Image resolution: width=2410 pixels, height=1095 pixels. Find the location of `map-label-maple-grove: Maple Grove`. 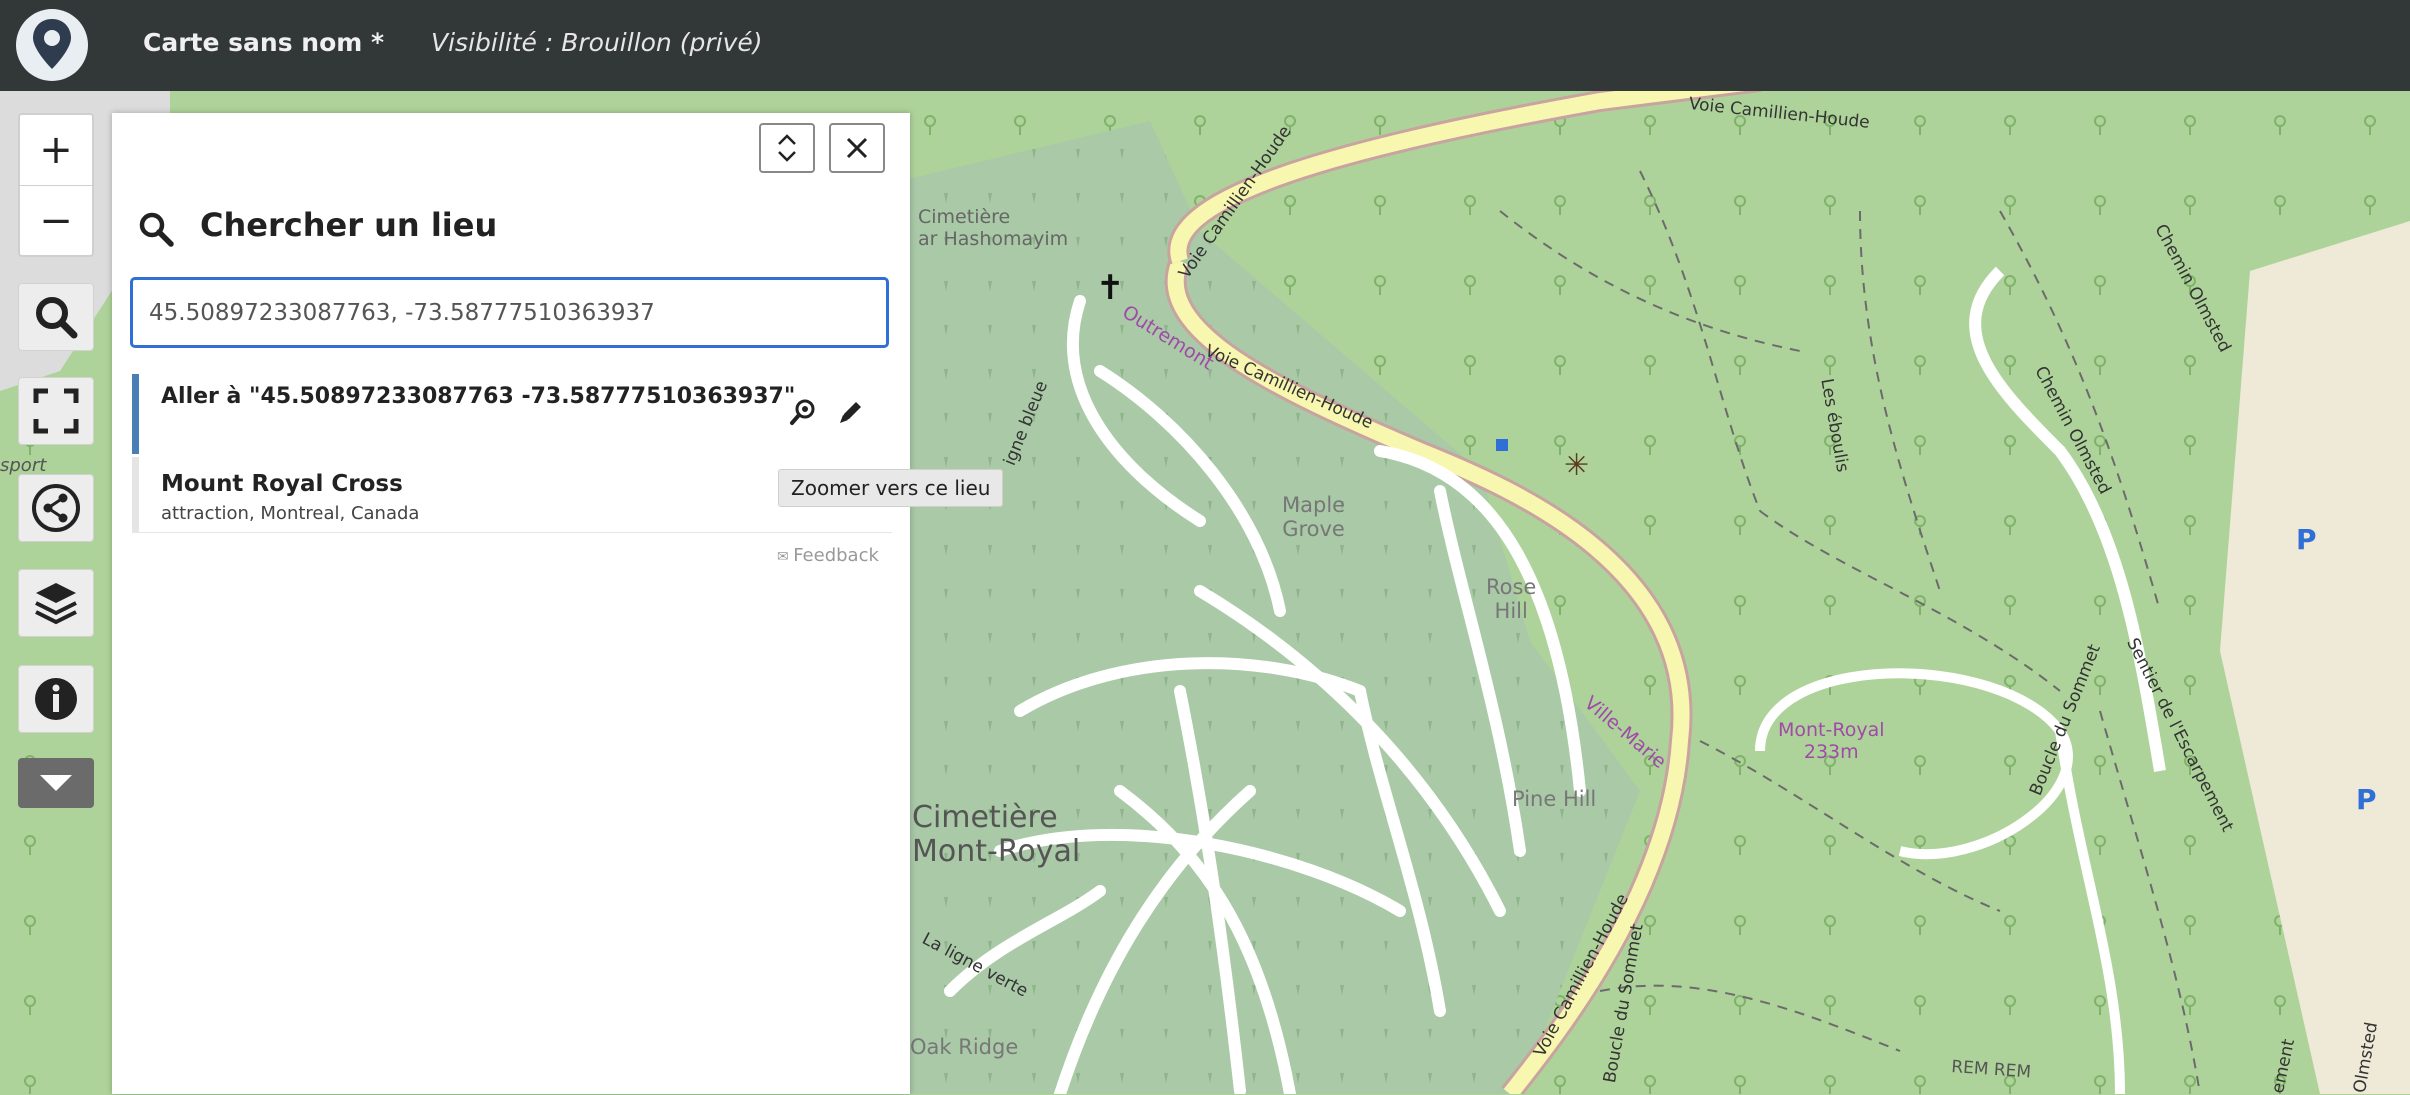

map-label-maple-grove: Maple Grove is located at coordinates (1313, 517).